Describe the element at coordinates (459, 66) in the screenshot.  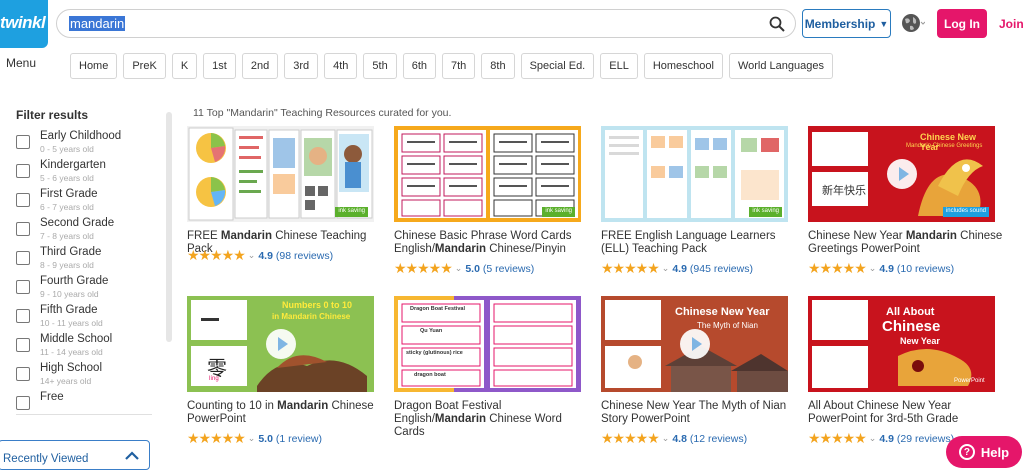
I see `grade-link: 7th` at that location.